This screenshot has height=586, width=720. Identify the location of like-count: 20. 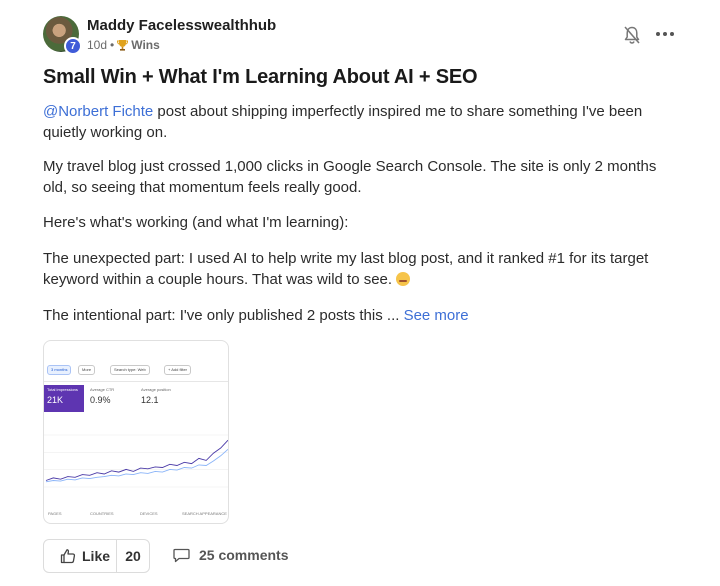
(133, 556).